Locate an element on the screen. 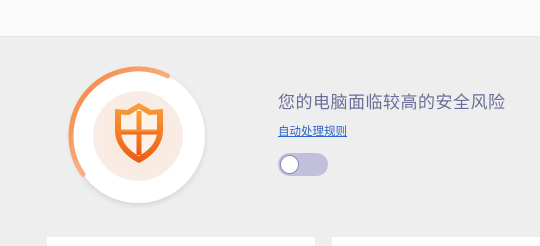 The image size is (540, 246). shield-icon is located at coordinates (139, 133).